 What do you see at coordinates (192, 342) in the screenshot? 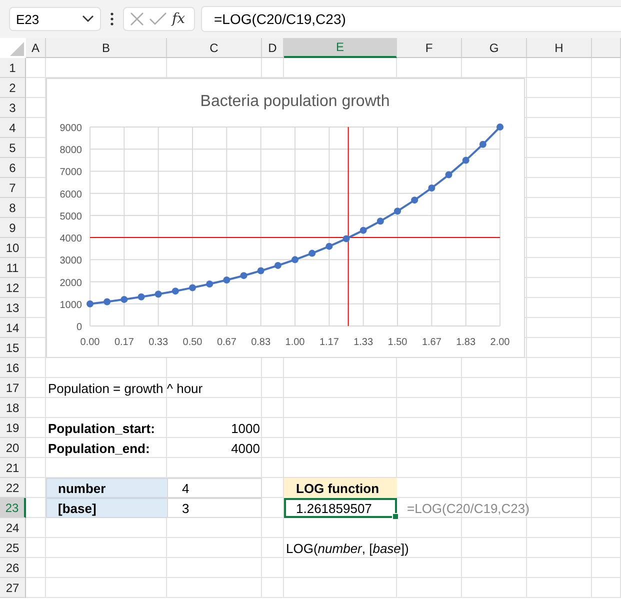
I see `x-tick-label: 0.50` at bounding box center [192, 342].